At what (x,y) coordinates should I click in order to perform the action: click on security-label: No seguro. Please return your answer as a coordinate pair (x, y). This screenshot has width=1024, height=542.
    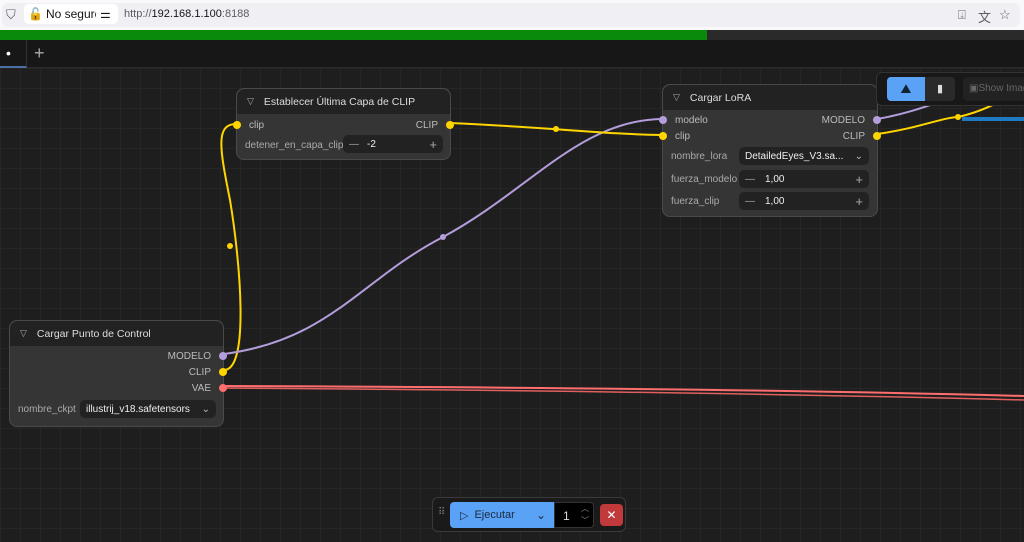
    Looking at the image, I should click on (73, 14).